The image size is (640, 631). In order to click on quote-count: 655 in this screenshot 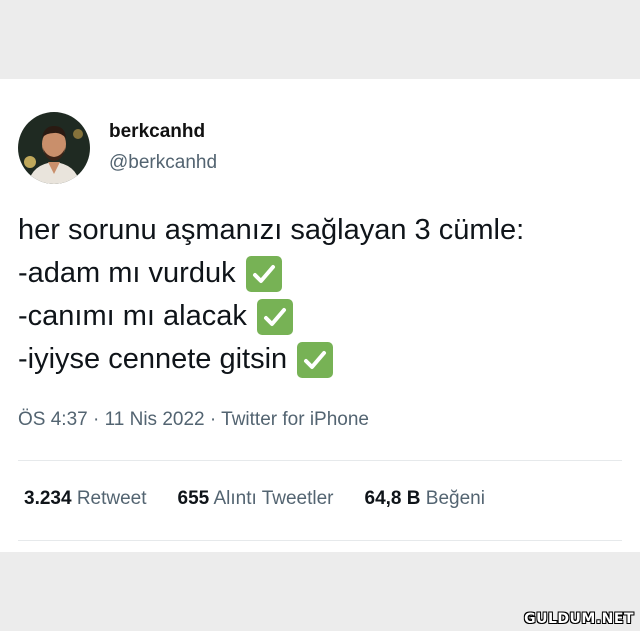, I will do `click(193, 498)`.